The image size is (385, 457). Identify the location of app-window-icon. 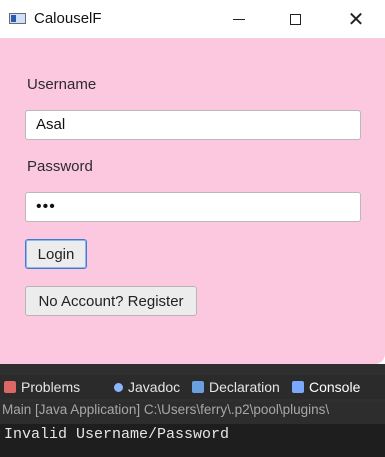
(17, 18).